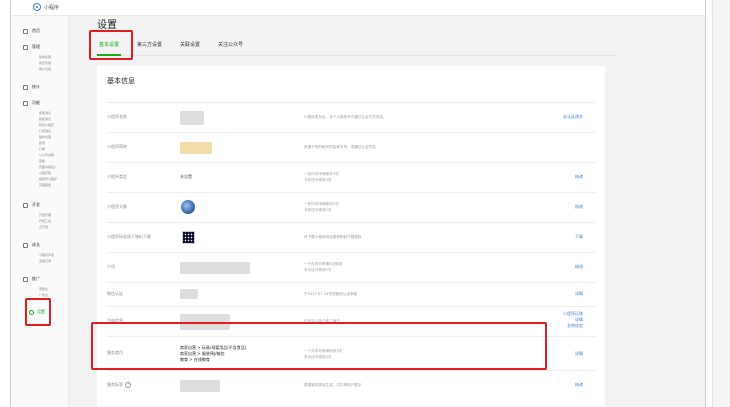  I want to click on sidebar-sub-item: 版本管理, so click(45, 57).